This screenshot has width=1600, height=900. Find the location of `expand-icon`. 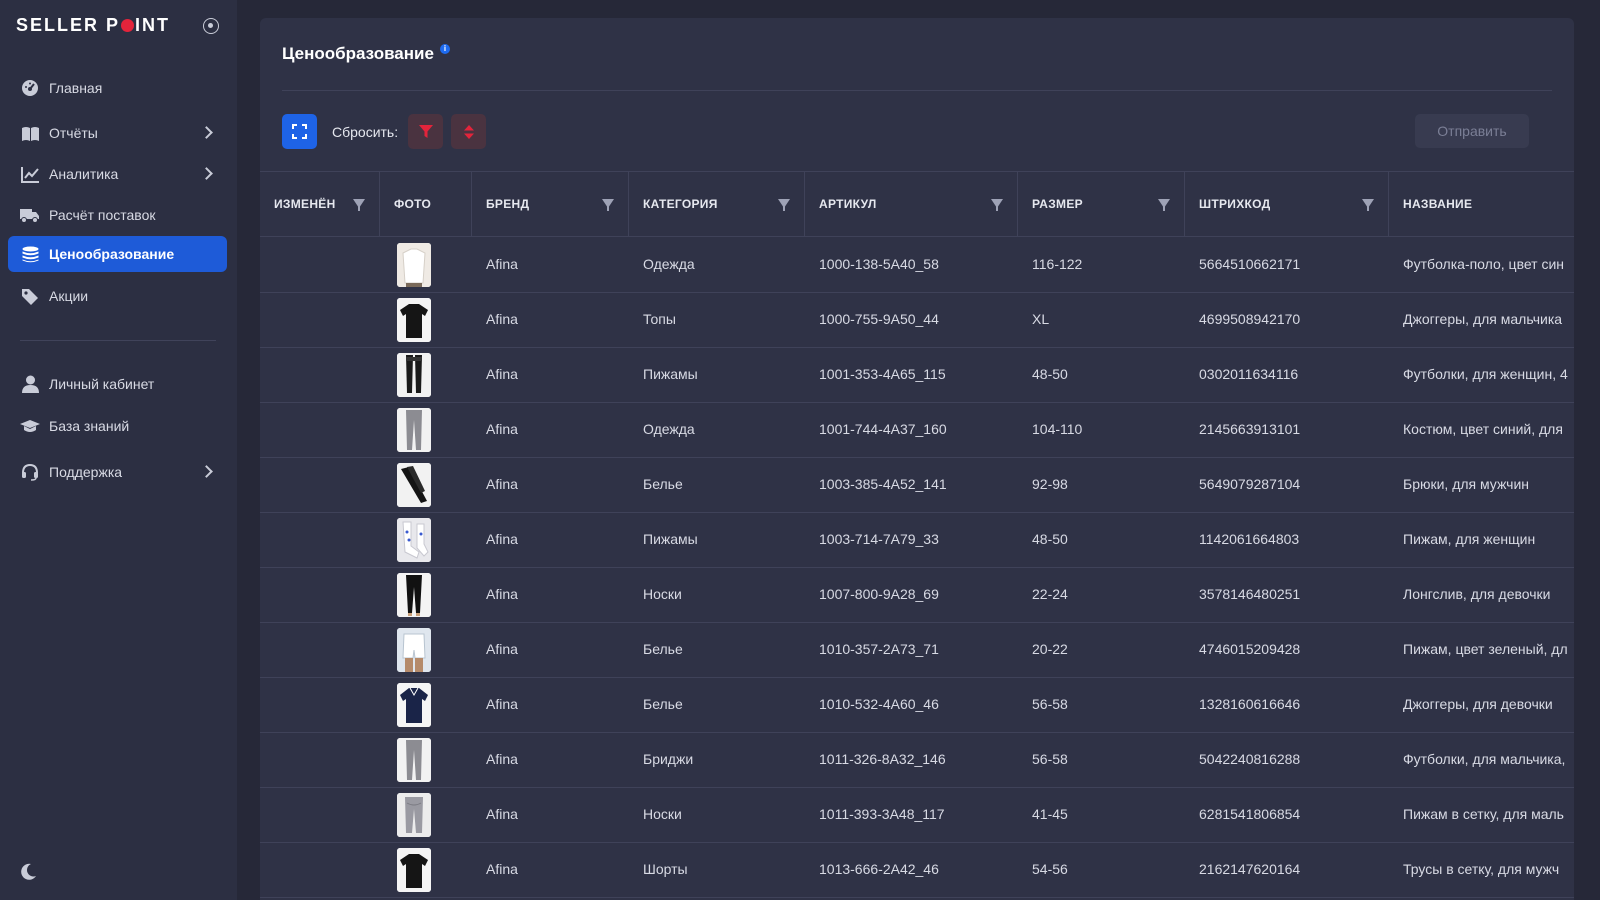

expand-icon is located at coordinates (299, 131).